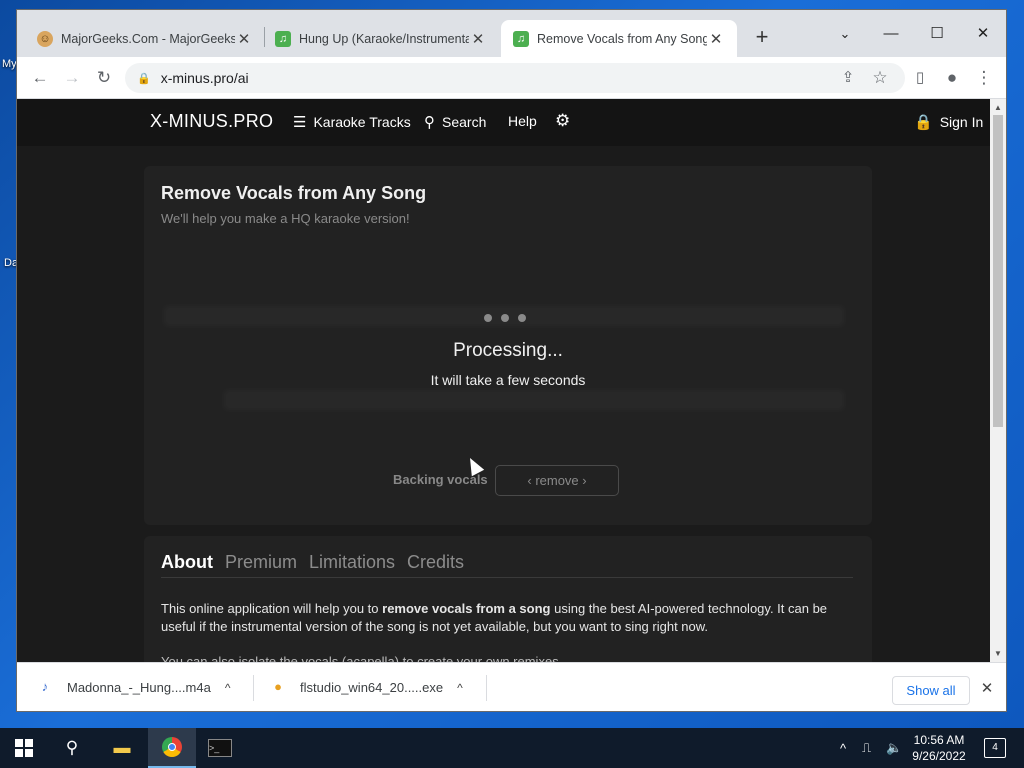 This screenshot has height=768, width=1024. I want to click on settings-gear-icon: ⚙, so click(562, 121).